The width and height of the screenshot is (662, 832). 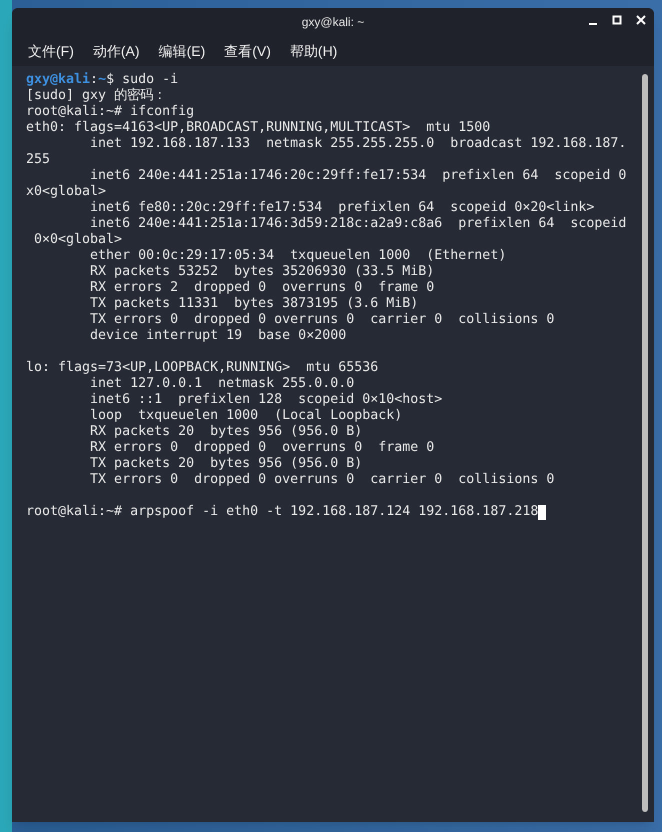 What do you see at coordinates (225, 432) in the screenshot?
I see `terminal-line: RX packets 20 bytes 956 (956.0 B)` at bounding box center [225, 432].